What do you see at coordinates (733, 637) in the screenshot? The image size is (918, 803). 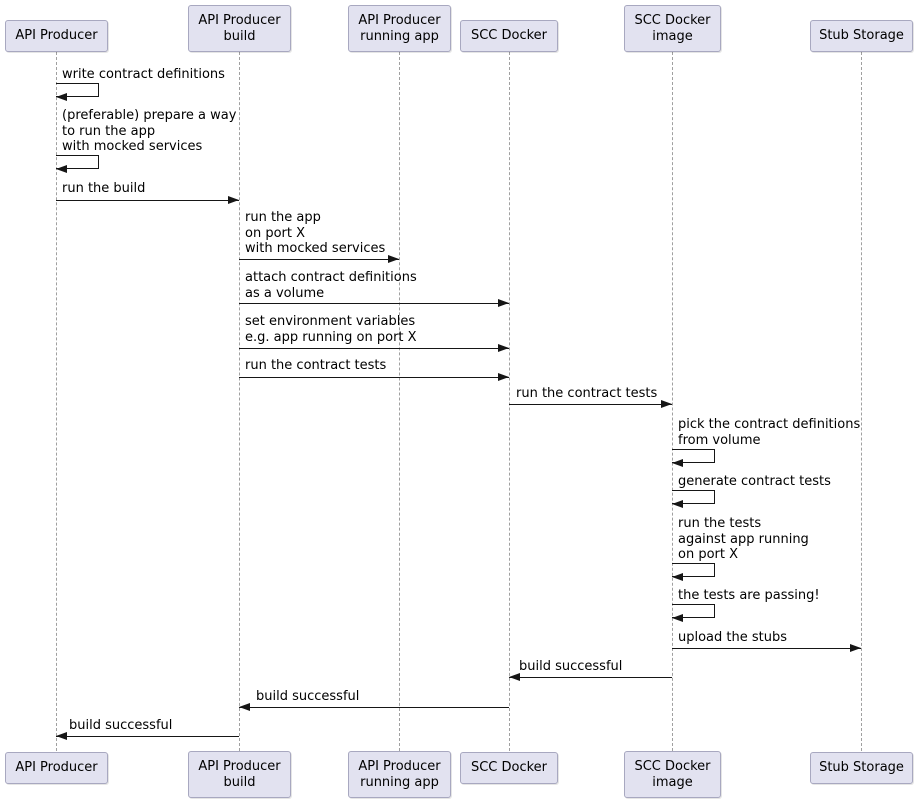 I see `message-label-m13: upload the stubs` at bounding box center [733, 637].